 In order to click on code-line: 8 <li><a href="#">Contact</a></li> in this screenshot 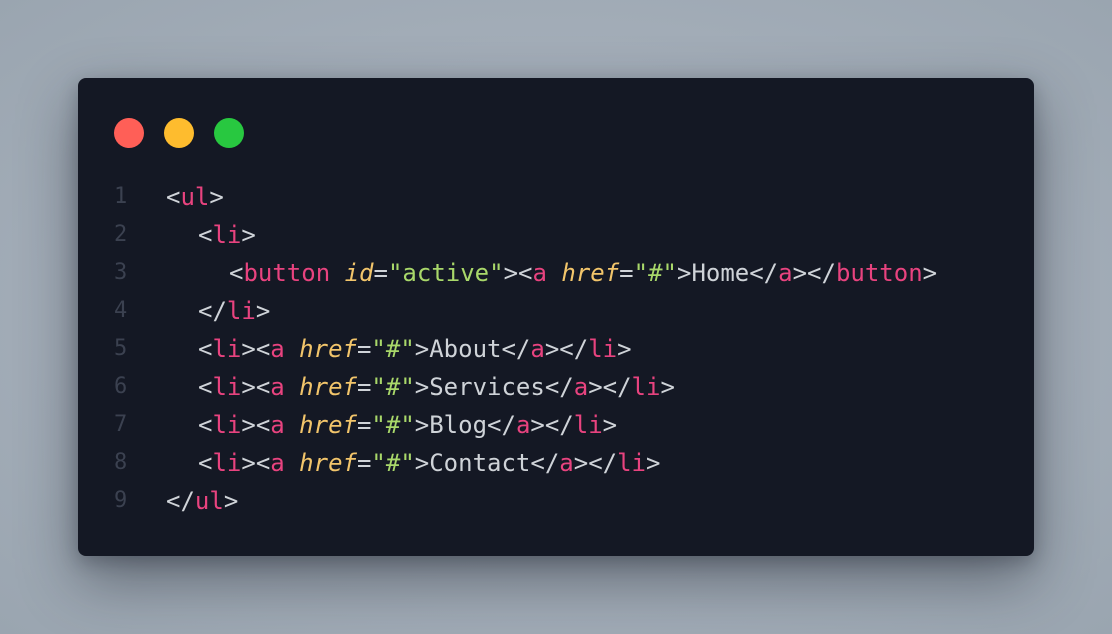, I will do `click(564, 463)`.